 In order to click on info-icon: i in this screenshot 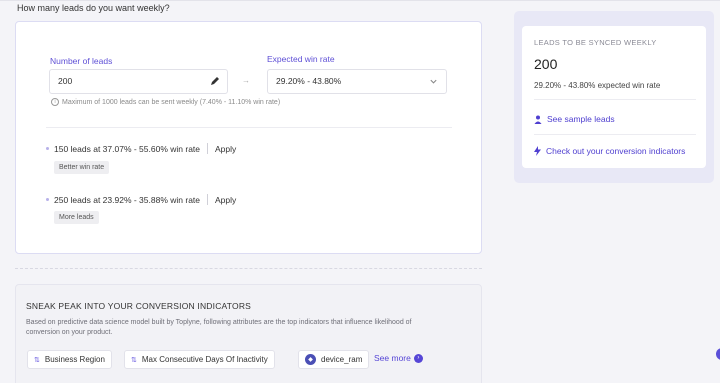, I will do `click(55, 102)`.